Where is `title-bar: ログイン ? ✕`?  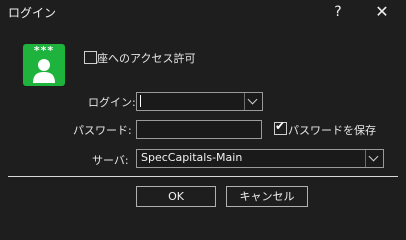
title-bar: ログイン ? ✕ is located at coordinates (203, 12).